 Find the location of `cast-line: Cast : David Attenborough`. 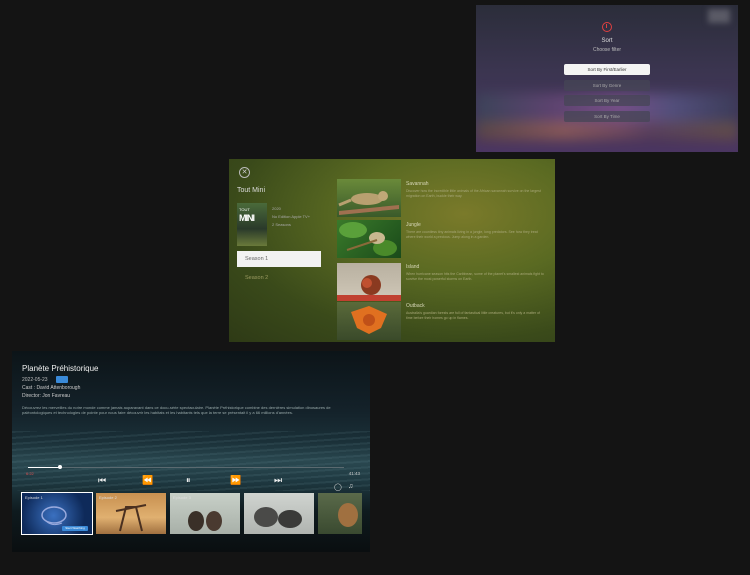

cast-line: Cast : David Attenborough is located at coordinates (51, 388).